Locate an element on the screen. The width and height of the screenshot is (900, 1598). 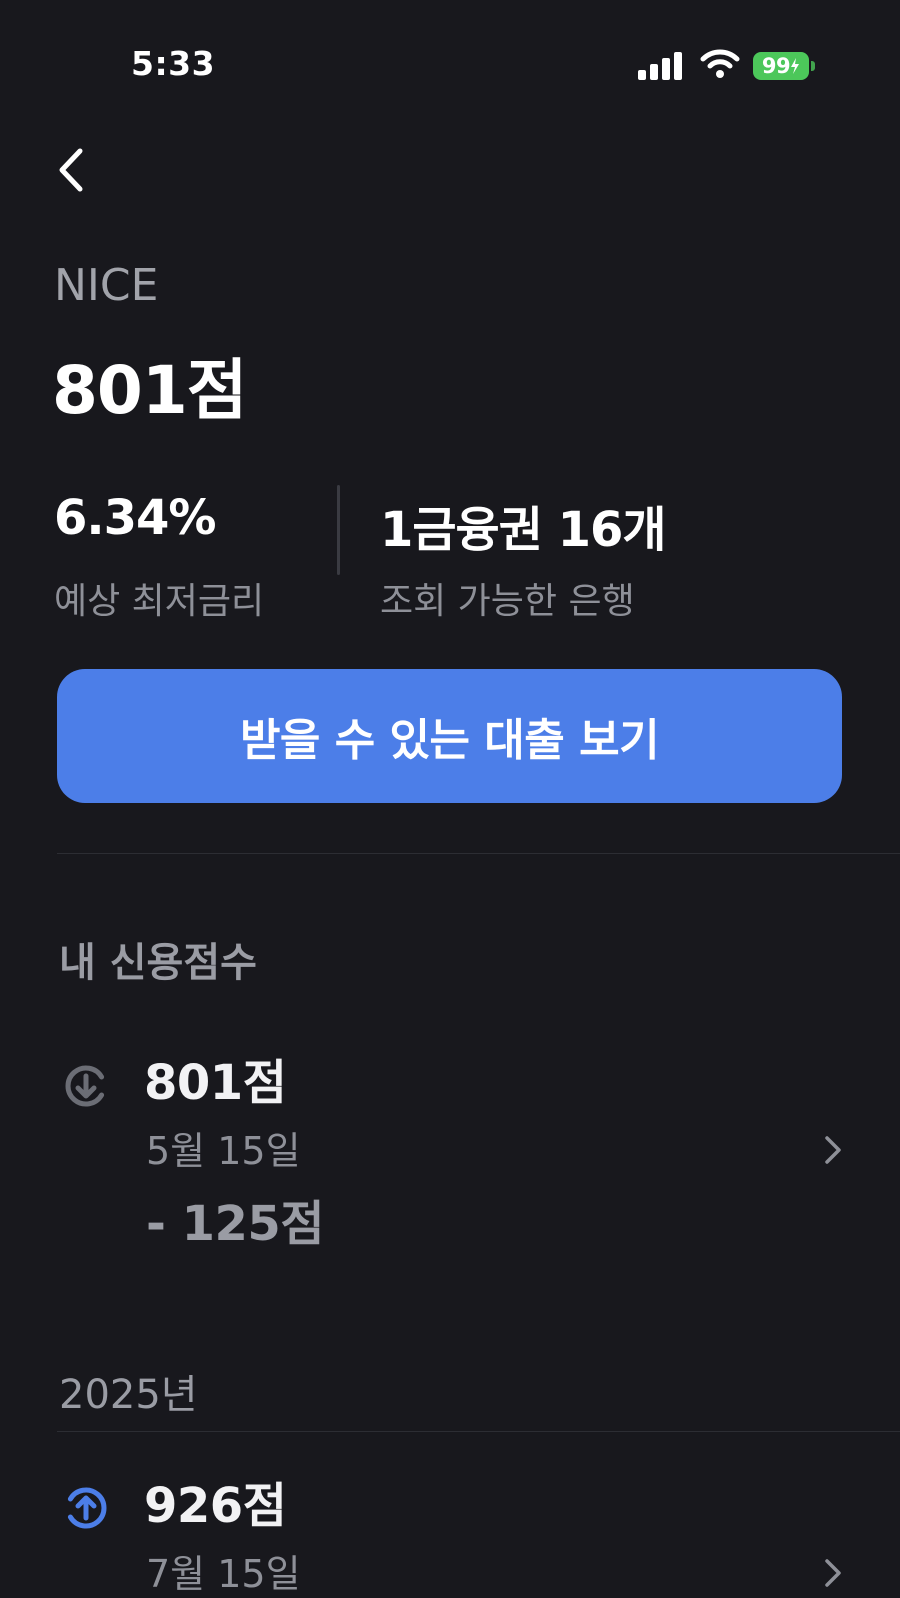
score-history-row: 926점 7월 15일 is located at coordinates (450, 1530).